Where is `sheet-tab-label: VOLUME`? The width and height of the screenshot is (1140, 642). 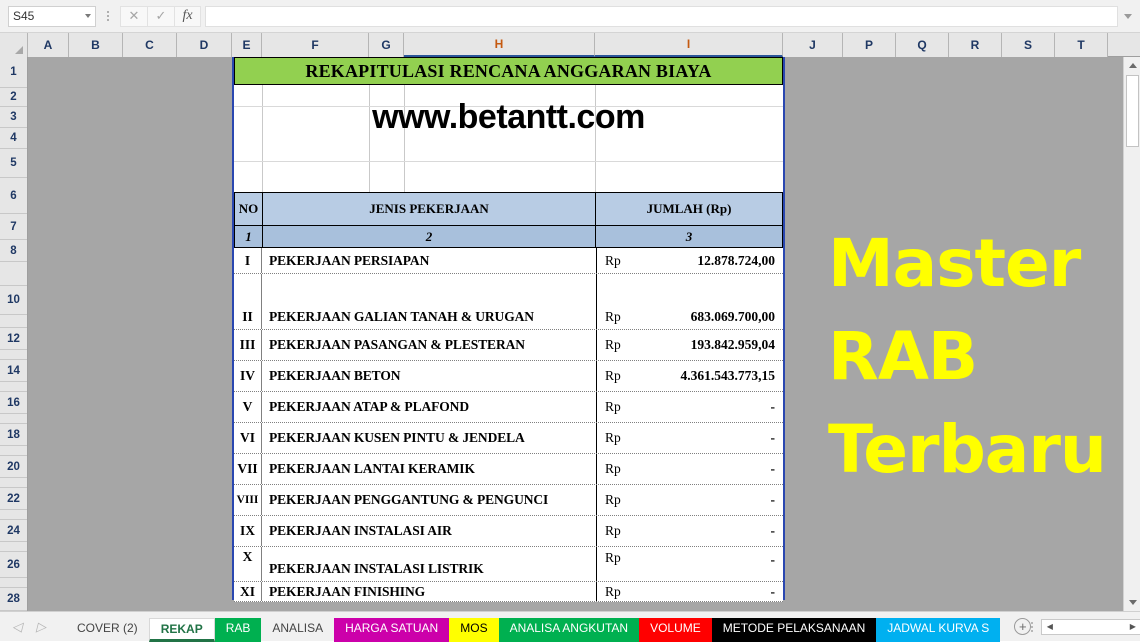 sheet-tab-label: VOLUME is located at coordinates (675, 628).